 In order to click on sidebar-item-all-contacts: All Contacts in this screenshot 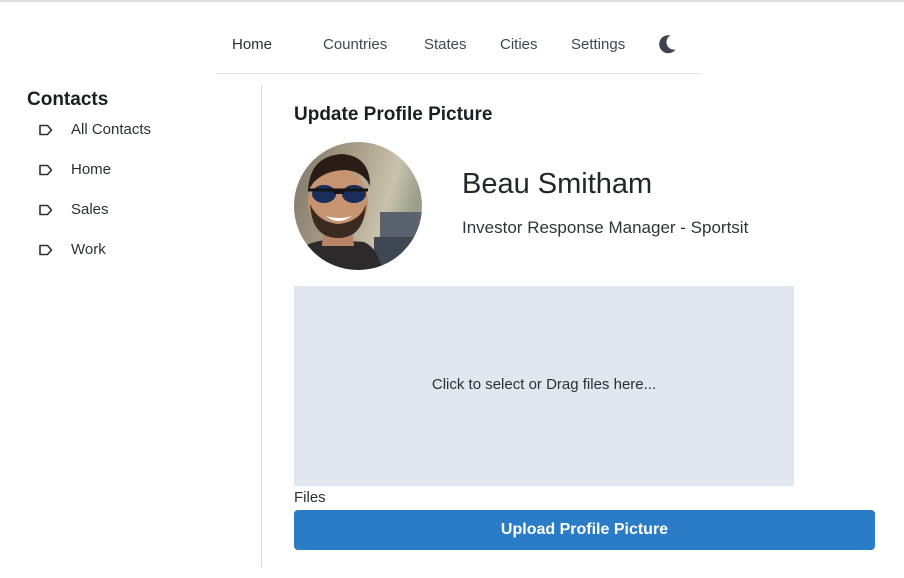, I will do `click(138, 131)`.